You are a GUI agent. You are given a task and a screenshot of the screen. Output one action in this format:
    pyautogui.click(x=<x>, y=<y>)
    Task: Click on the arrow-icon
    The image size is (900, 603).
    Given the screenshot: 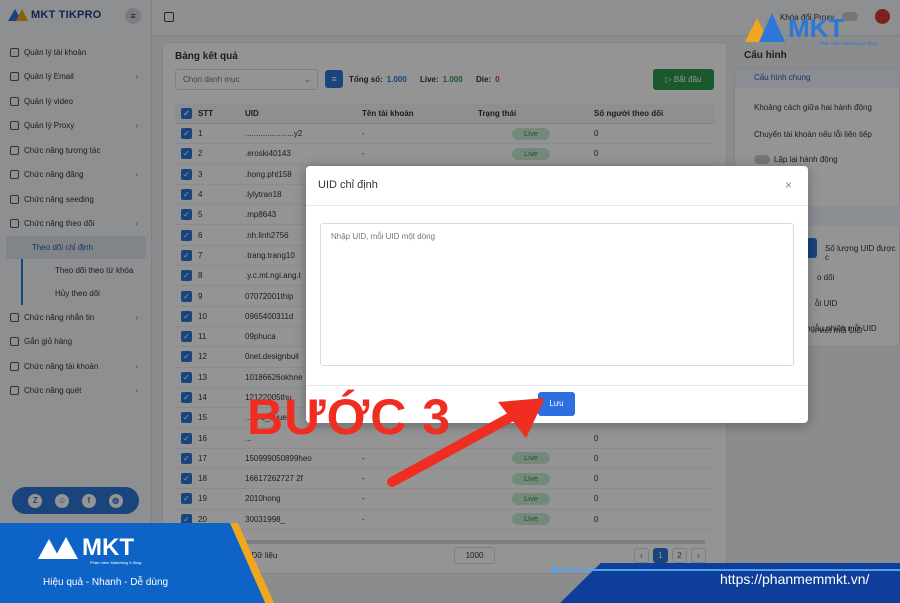 What is the action you would take?
    pyautogui.click(x=466, y=442)
    